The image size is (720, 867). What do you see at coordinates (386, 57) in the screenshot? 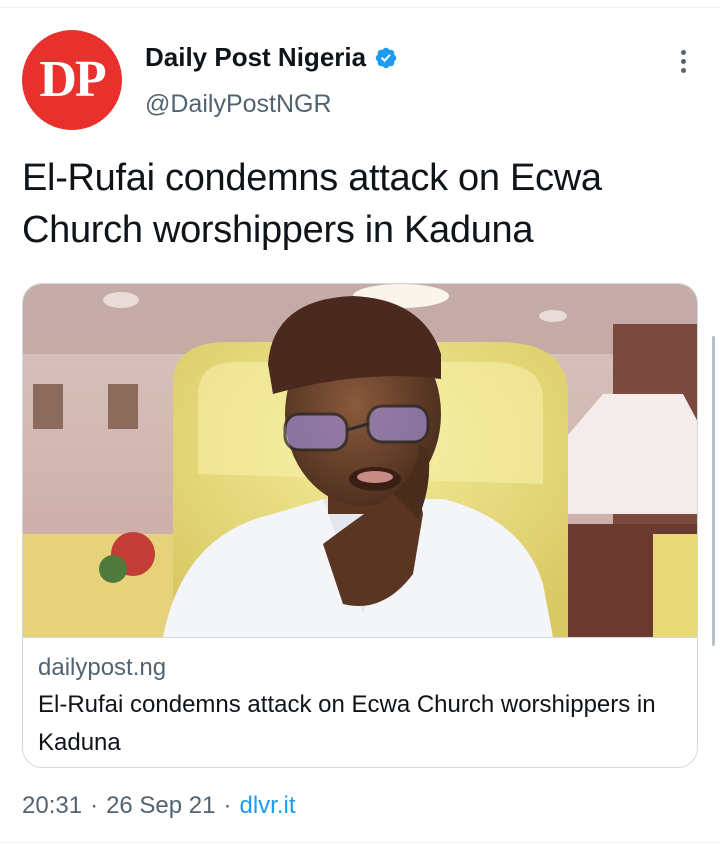
I see `verified-badge-icon` at bounding box center [386, 57].